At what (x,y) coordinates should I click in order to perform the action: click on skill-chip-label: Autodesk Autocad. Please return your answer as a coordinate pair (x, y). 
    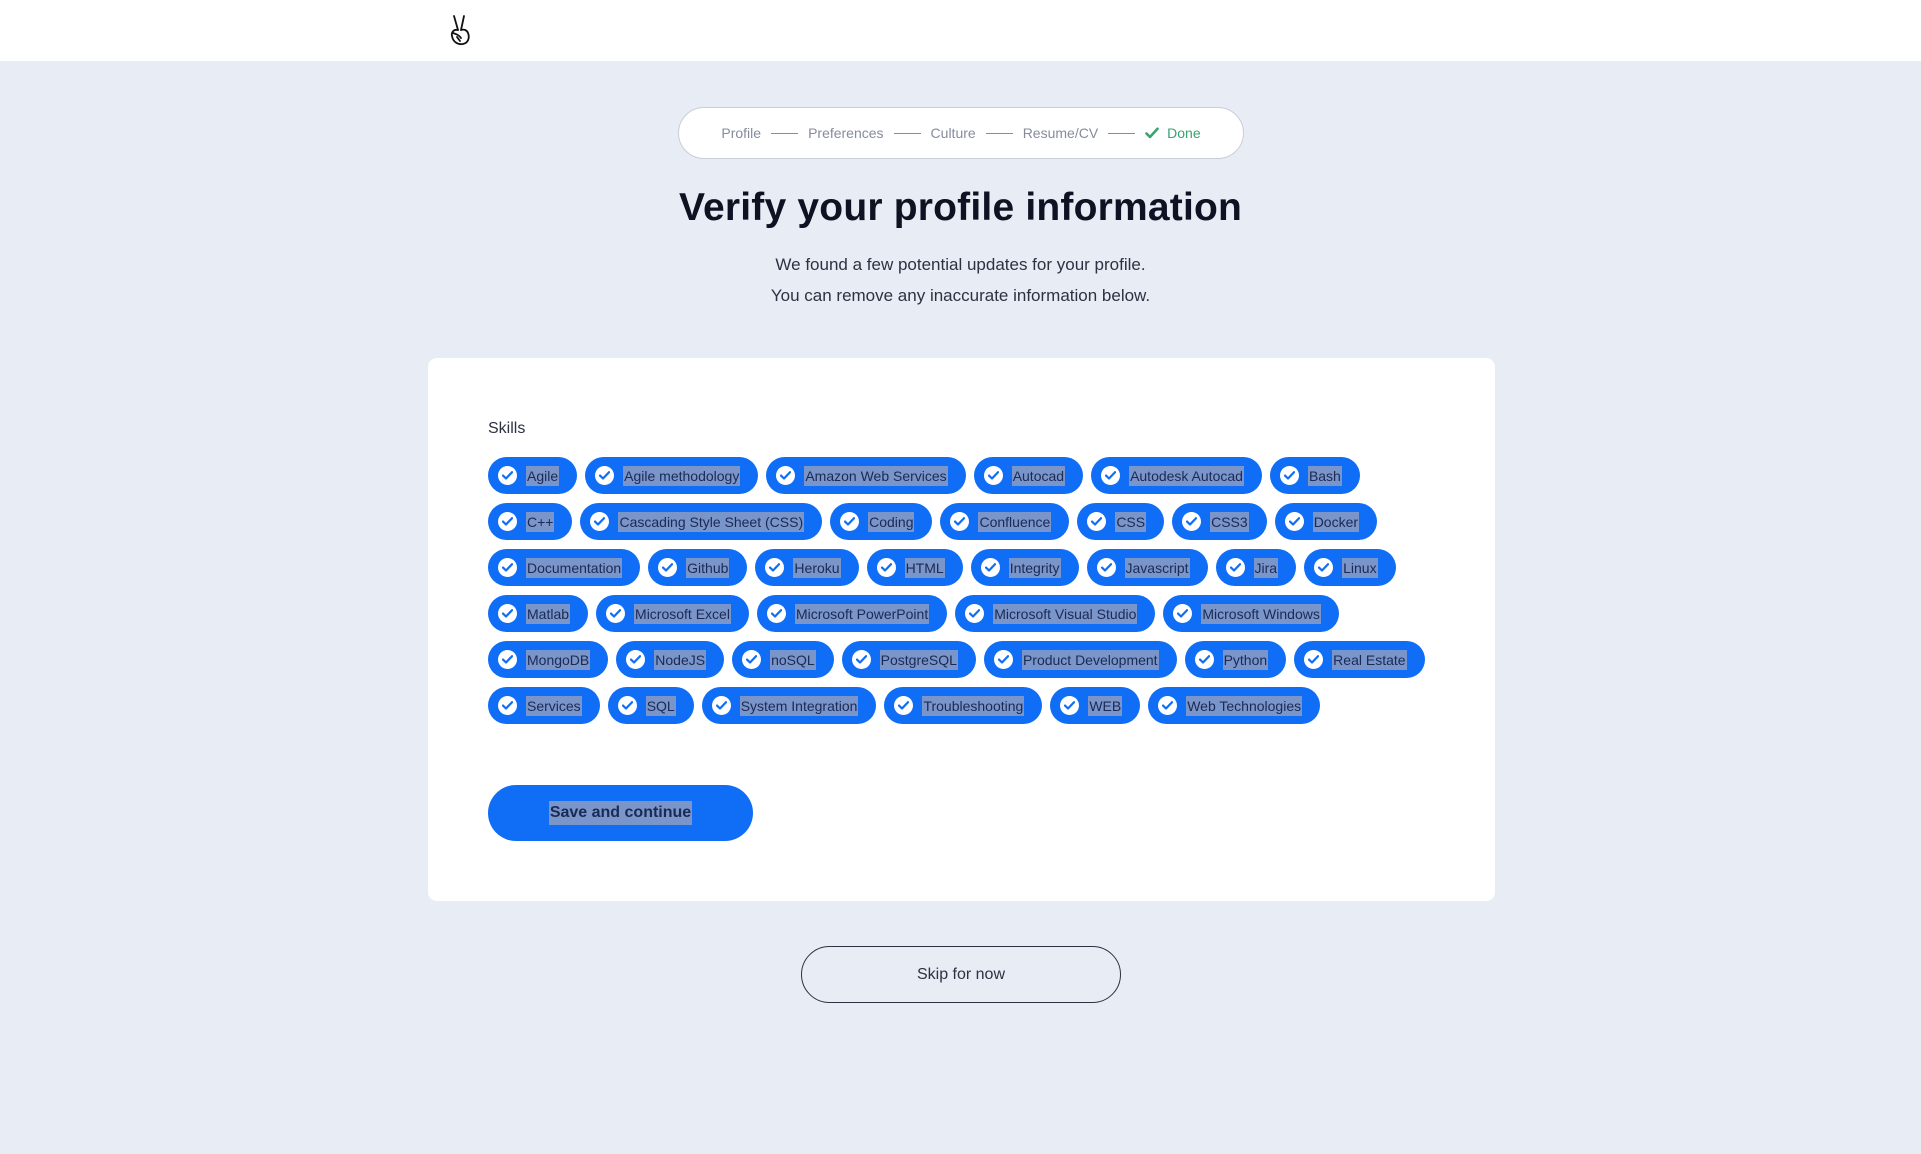
    Looking at the image, I should click on (1186, 475).